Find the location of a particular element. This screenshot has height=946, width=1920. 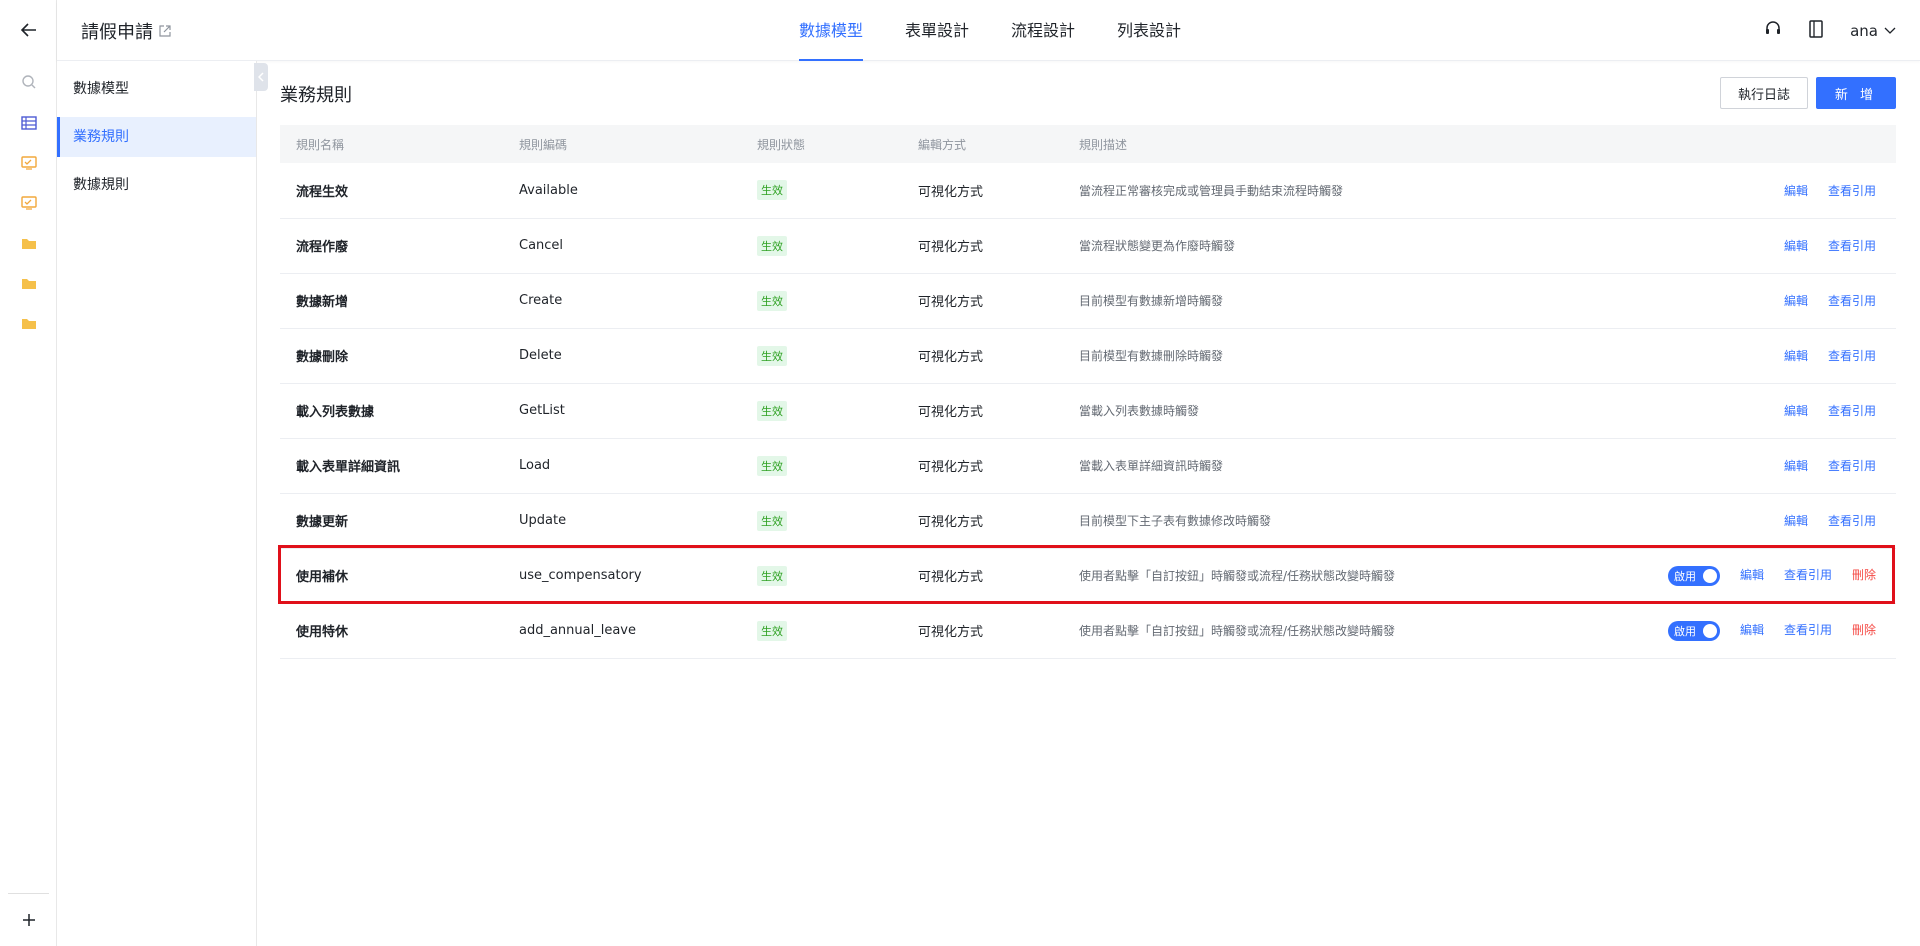

rule-code: Load is located at coordinates (535, 465).